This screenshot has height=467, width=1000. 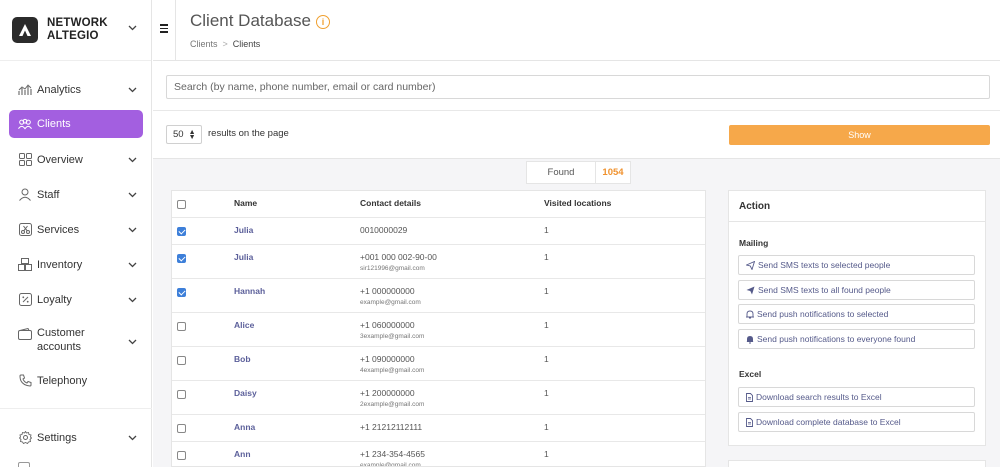 What do you see at coordinates (204, 44) in the screenshot?
I see `breadcrumb-link: Clients` at bounding box center [204, 44].